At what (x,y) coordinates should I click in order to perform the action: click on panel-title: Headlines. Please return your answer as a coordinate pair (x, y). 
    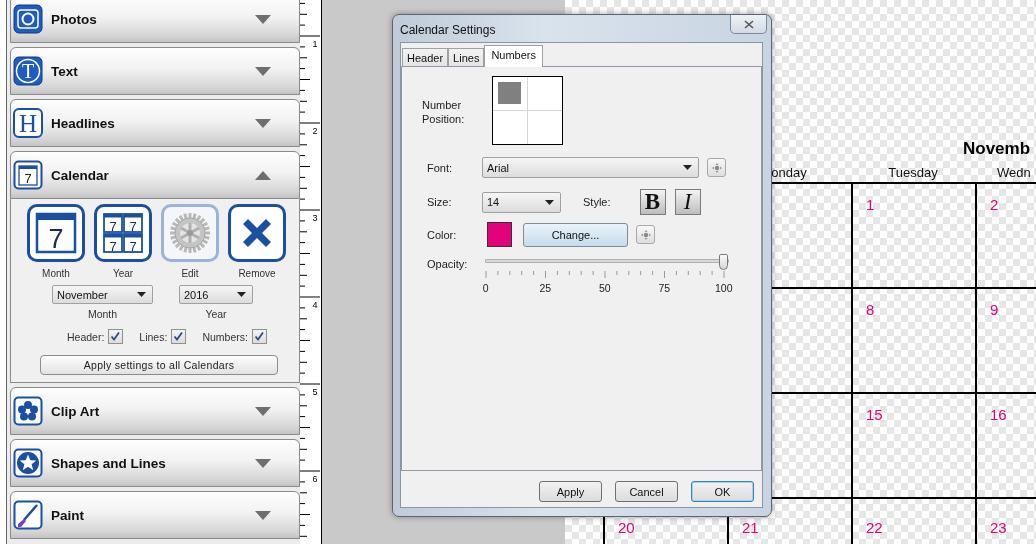
    Looking at the image, I should click on (83, 123).